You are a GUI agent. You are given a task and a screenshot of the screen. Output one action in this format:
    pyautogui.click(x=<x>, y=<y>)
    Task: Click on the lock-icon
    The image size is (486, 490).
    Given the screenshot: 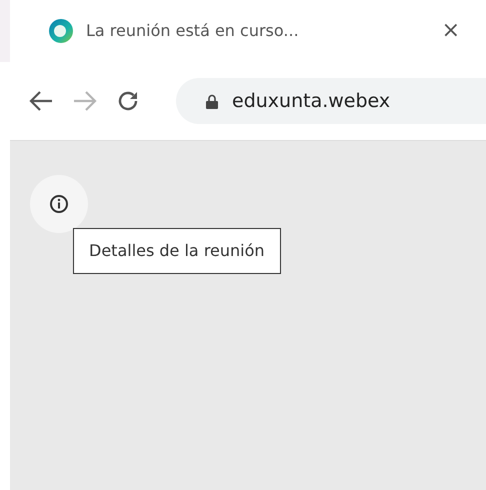 What is the action you would take?
    pyautogui.click(x=212, y=101)
    